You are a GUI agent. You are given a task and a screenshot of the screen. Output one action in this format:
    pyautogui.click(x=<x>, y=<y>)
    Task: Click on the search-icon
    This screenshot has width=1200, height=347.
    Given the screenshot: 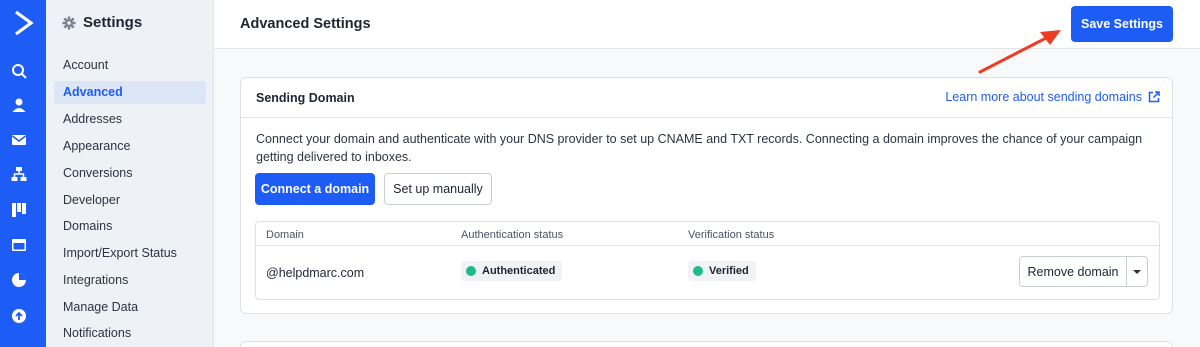 What is the action you would take?
    pyautogui.click(x=19, y=71)
    